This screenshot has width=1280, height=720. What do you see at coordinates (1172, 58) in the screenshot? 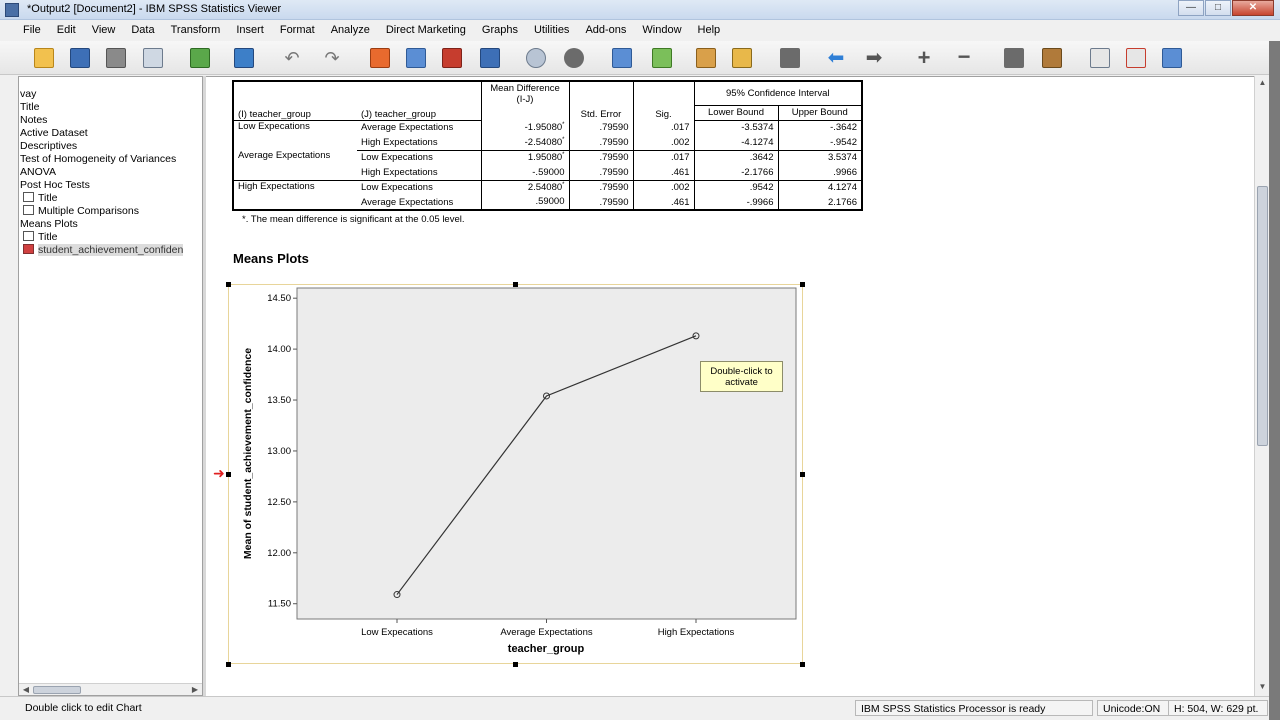
I see `custom-icon` at bounding box center [1172, 58].